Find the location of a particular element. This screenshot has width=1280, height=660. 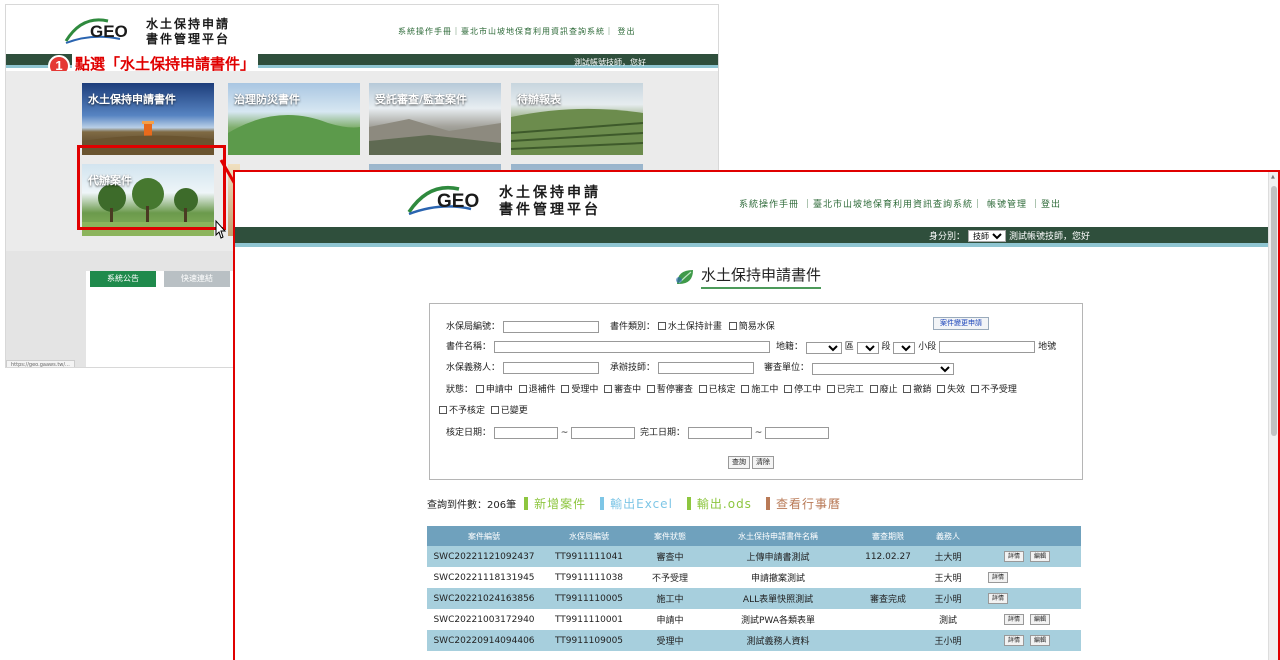

cell-deadline is located at coordinates (888, 577).